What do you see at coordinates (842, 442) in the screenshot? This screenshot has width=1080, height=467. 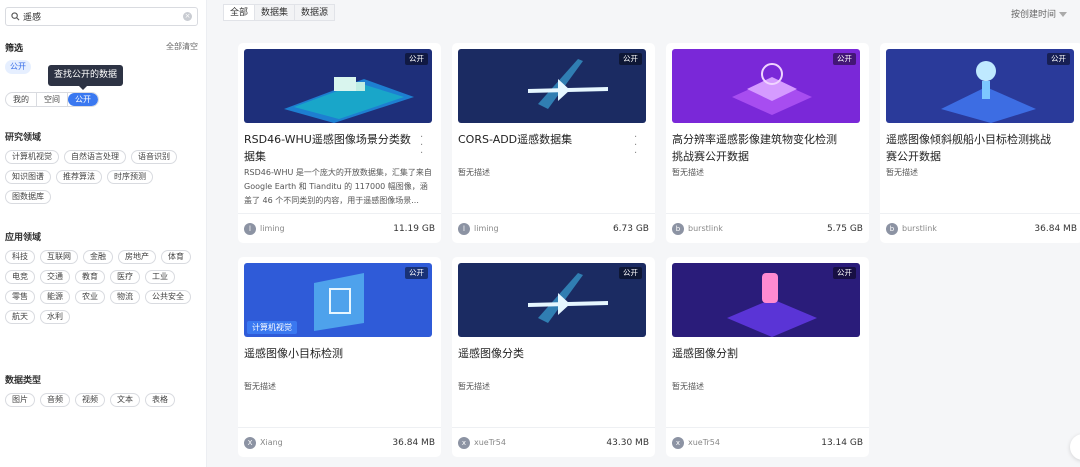 I see `dataset-size: 13.14 GB` at bounding box center [842, 442].